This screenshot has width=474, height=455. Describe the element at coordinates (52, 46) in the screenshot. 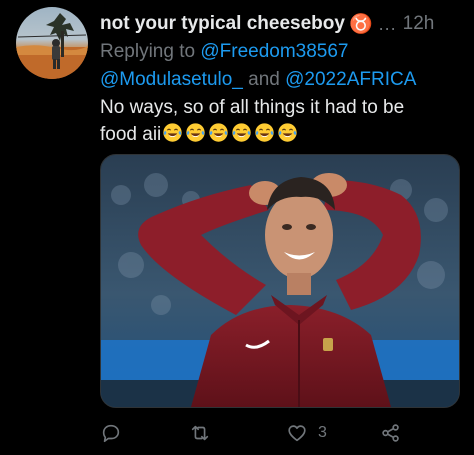

I see `avatar-image` at that location.